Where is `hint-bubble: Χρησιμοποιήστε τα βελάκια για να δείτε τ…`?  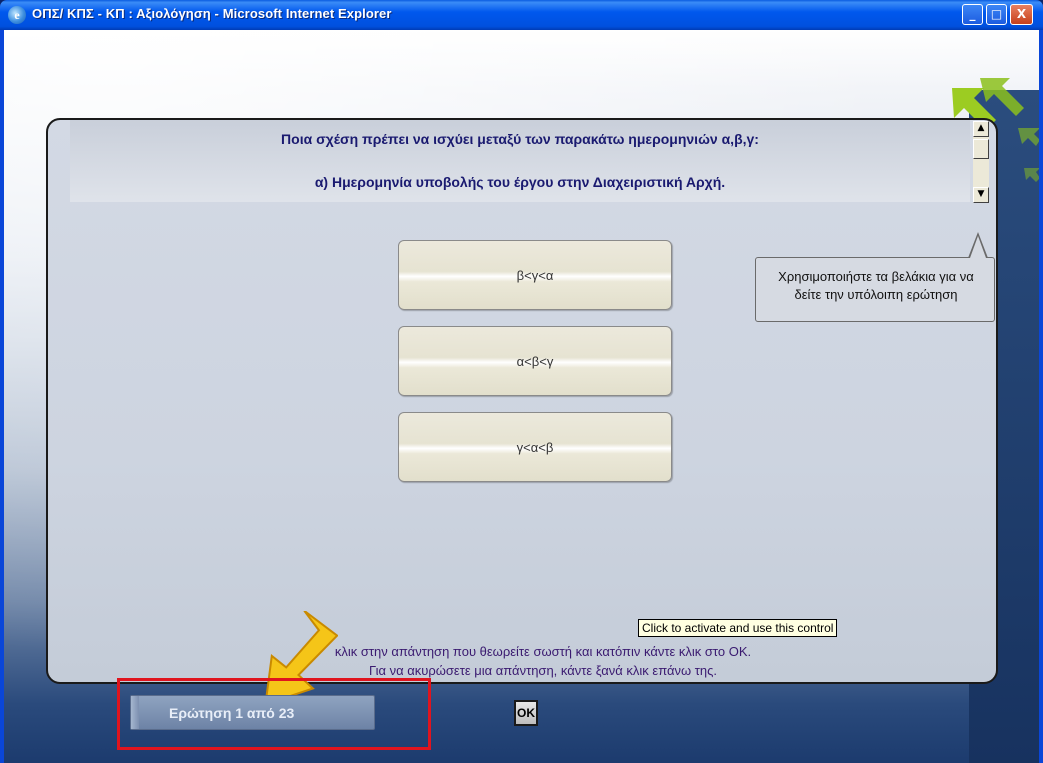 hint-bubble: Χρησιμοποιήστε τα βελάκια για να δείτε τ… is located at coordinates (875, 289).